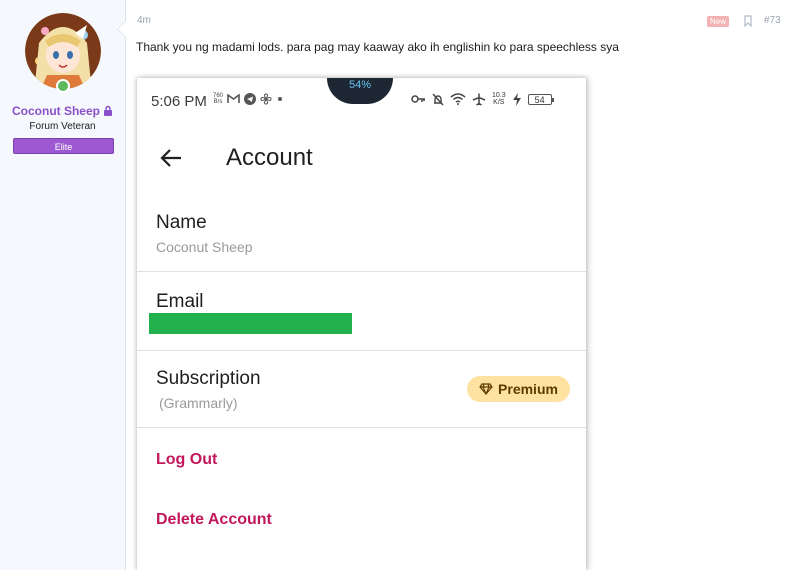  What do you see at coordinates (266, 99) in the screenshot?
I see `fan-icon` at bounding box center [266, 99].